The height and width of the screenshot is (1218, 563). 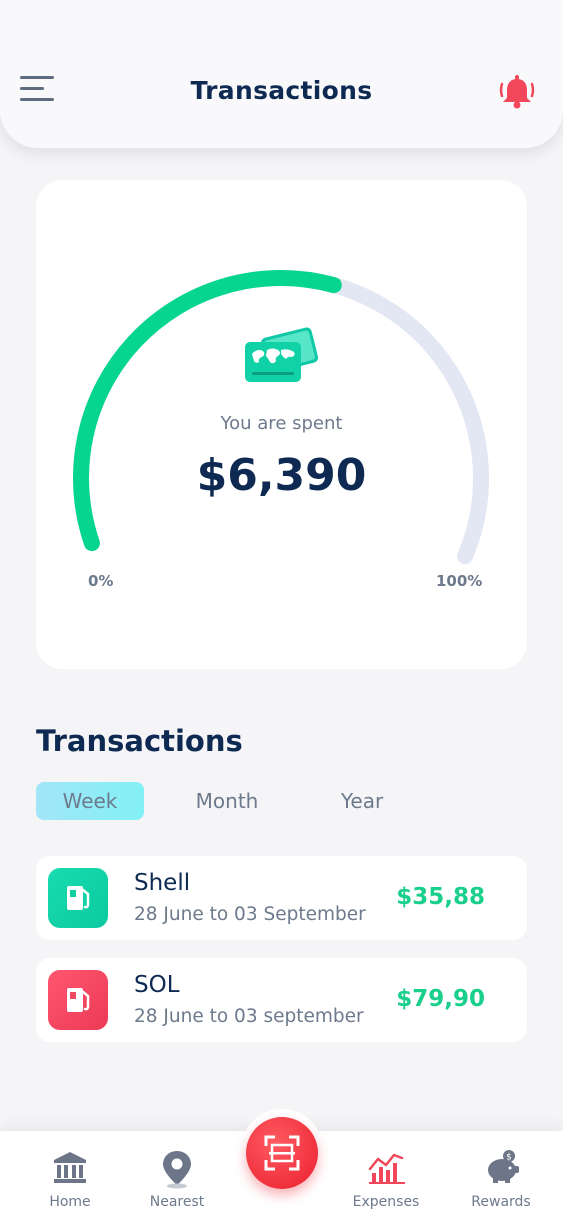 What do you see at coordinates (101, 581) in the screenshot?
I see `gauge-min-label: 0%` at bounding box center [101, 581].